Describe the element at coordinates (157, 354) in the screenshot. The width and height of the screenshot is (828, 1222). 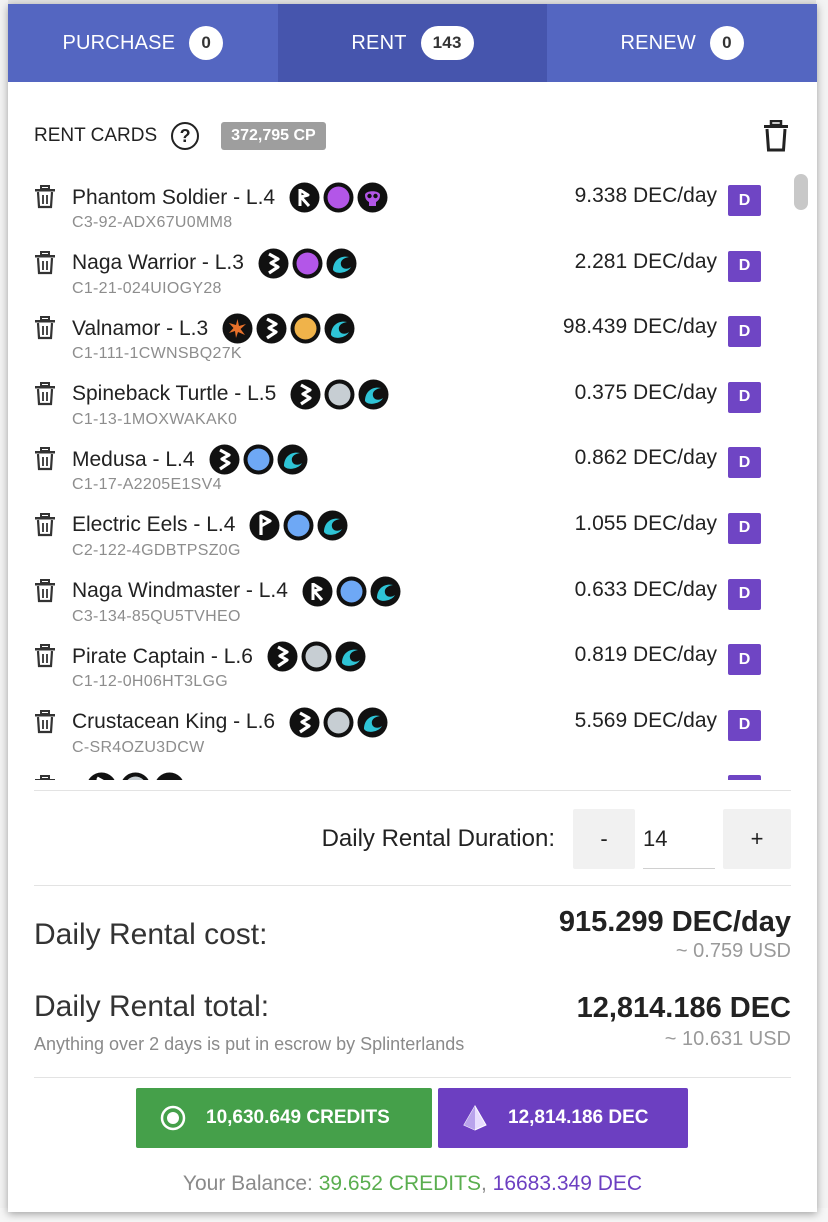
I see `card-id: C1-111-1CWNSBQ27K` at that location.